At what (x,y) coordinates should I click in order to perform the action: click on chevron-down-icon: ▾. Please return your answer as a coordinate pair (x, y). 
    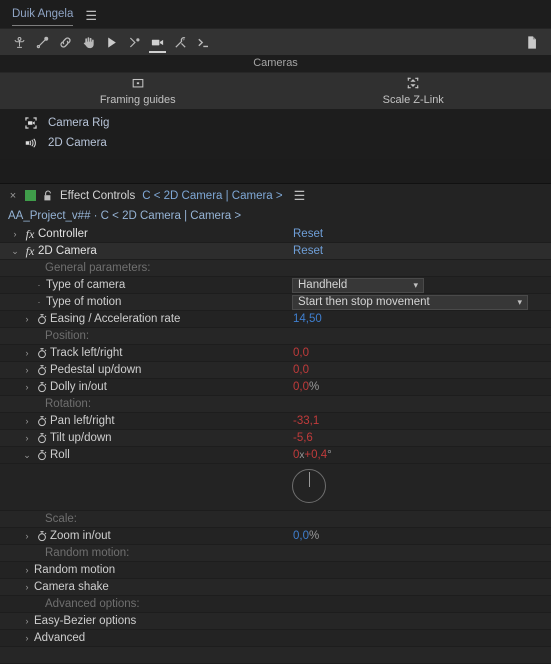
    Looking at the image, I should click on (519, 302).